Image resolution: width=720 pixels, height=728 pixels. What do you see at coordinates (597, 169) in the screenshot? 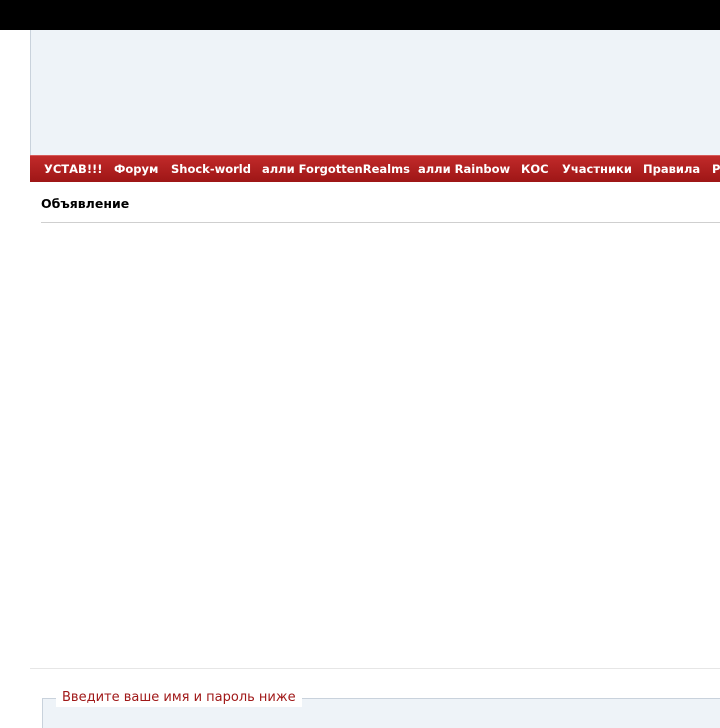
I see `nav-item-participants: Участники` at bounding box center [597, 169].